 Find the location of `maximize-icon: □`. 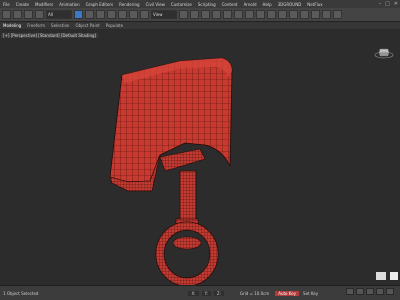

maximize-icon: □ is located at coordinates (387, 4).